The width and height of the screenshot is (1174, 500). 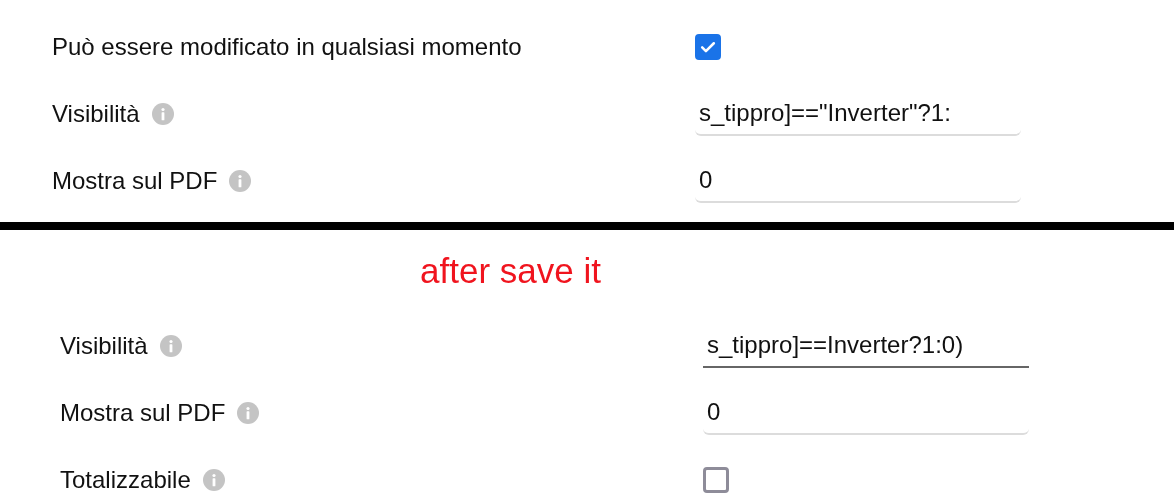 What do you see at coordinates (510, 271) in the screenshot?
I see `caption-text: after save it` at bounding box center [510, 271].